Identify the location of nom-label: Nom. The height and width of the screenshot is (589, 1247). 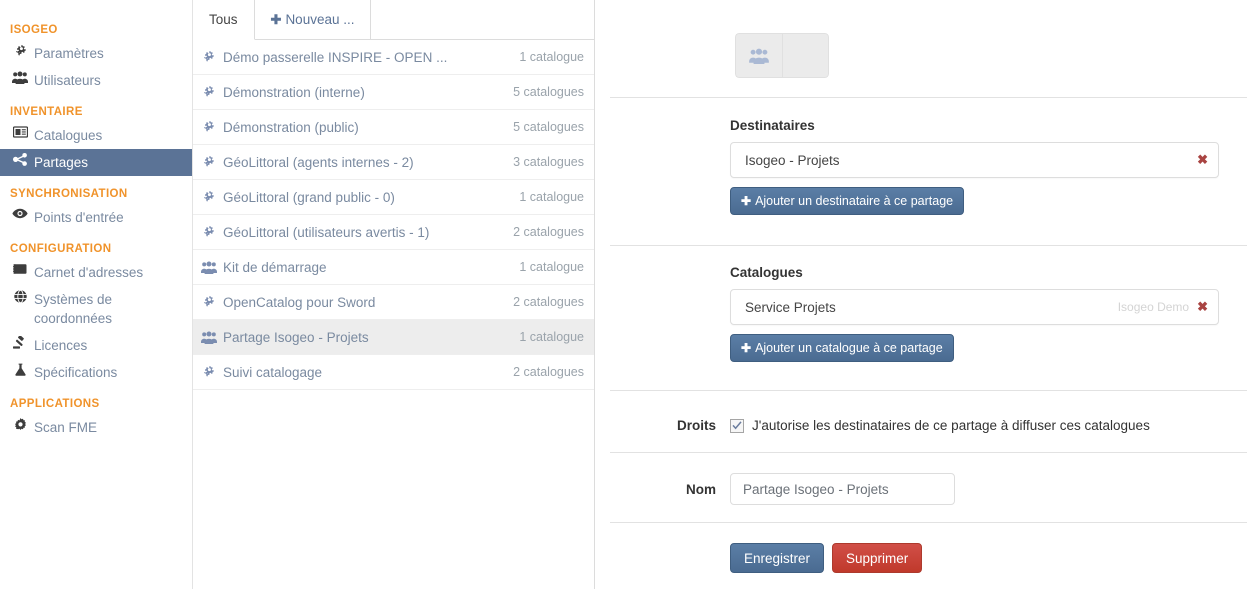
(701, 489).